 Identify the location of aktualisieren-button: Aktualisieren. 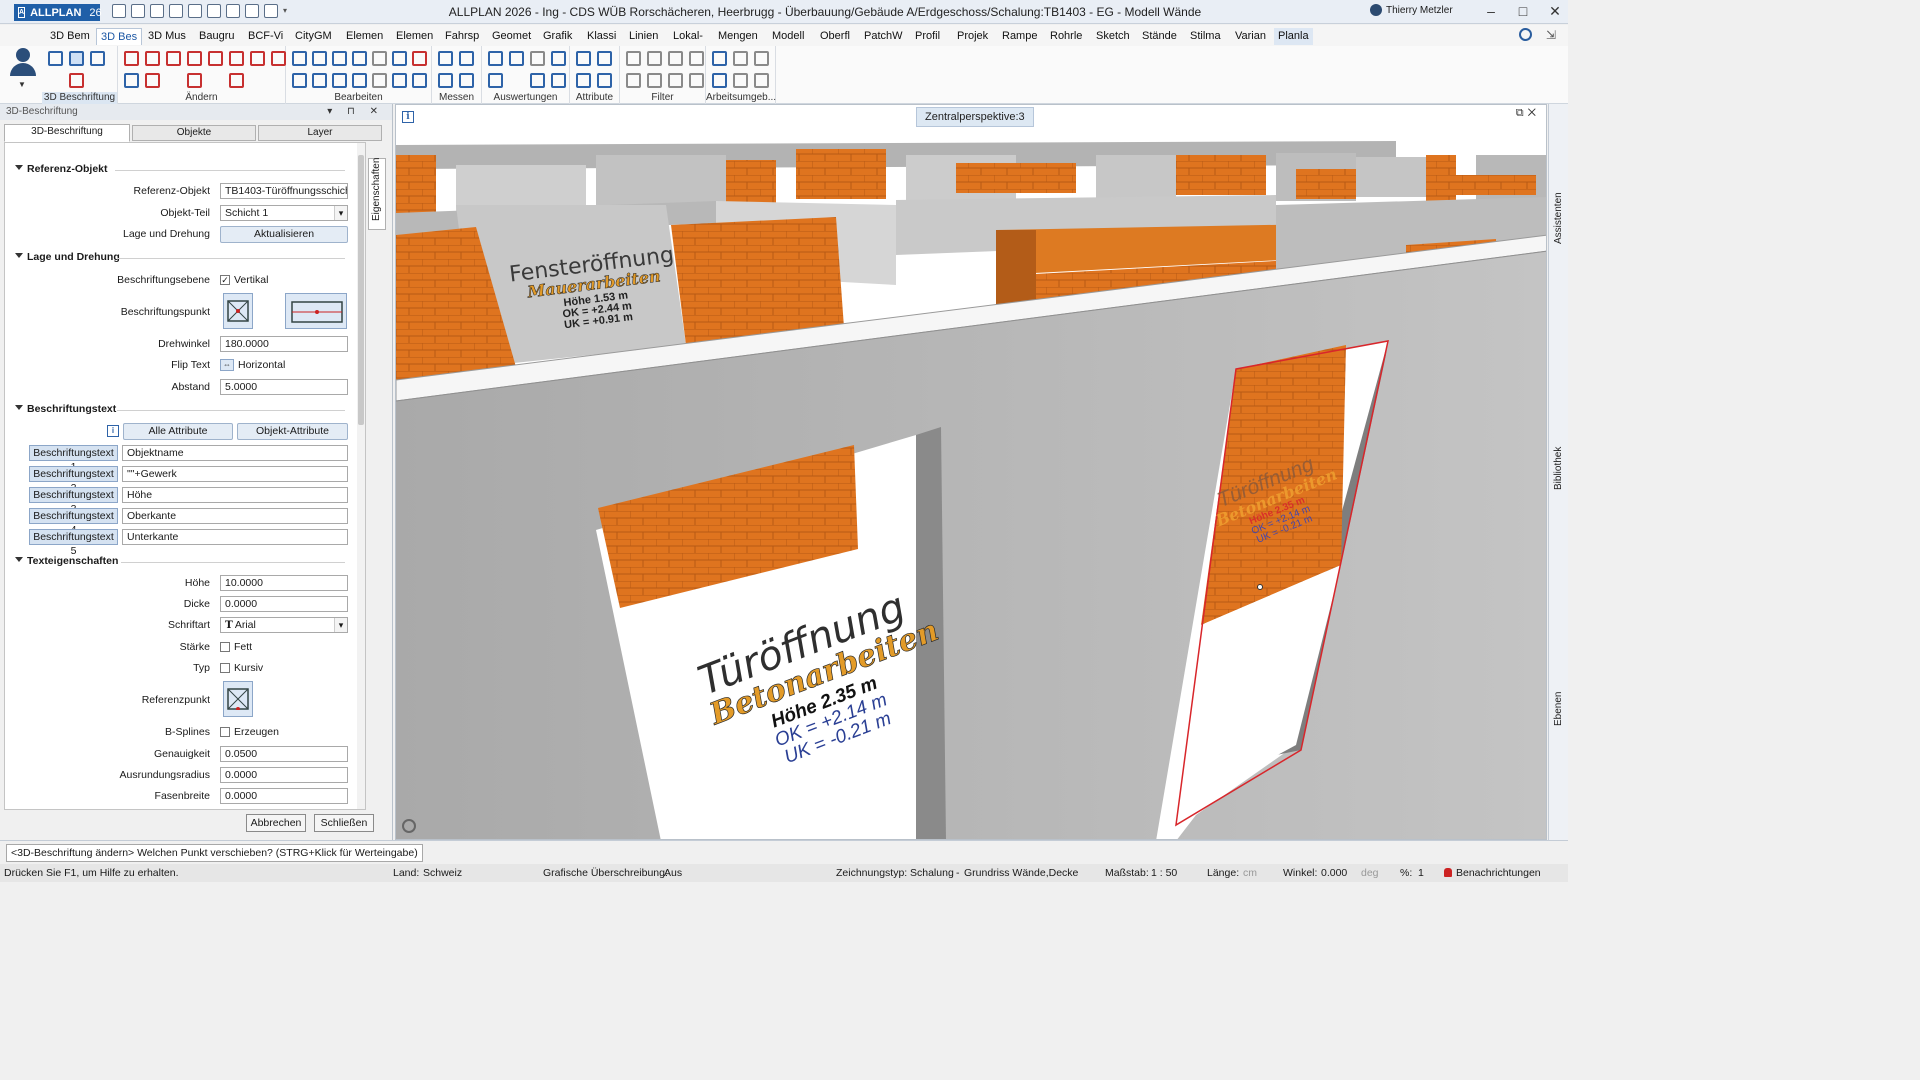
(284, 234).